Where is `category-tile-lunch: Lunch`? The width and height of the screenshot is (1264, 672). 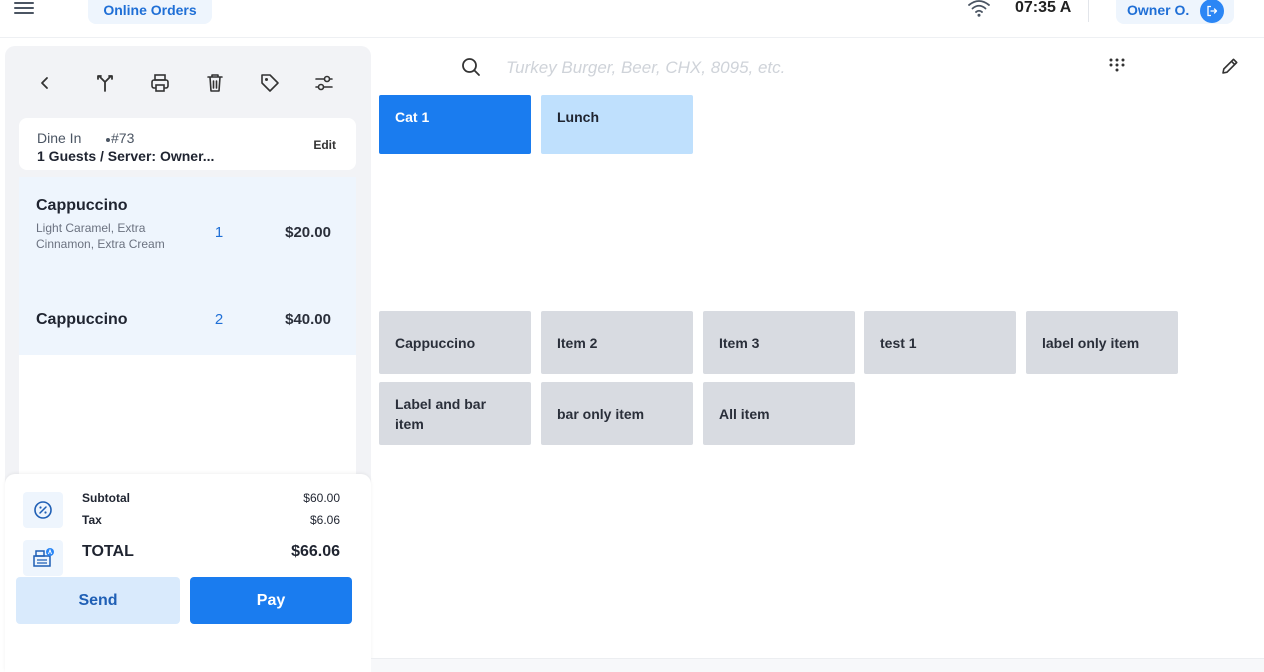
category-tile-lunch: Lunch is located at coordinates (617, 124).